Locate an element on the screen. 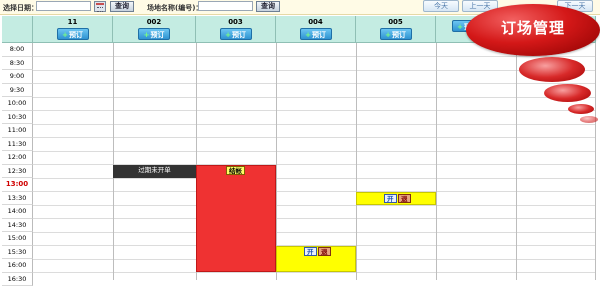  time-column-header is located at coordinates (17, 29).